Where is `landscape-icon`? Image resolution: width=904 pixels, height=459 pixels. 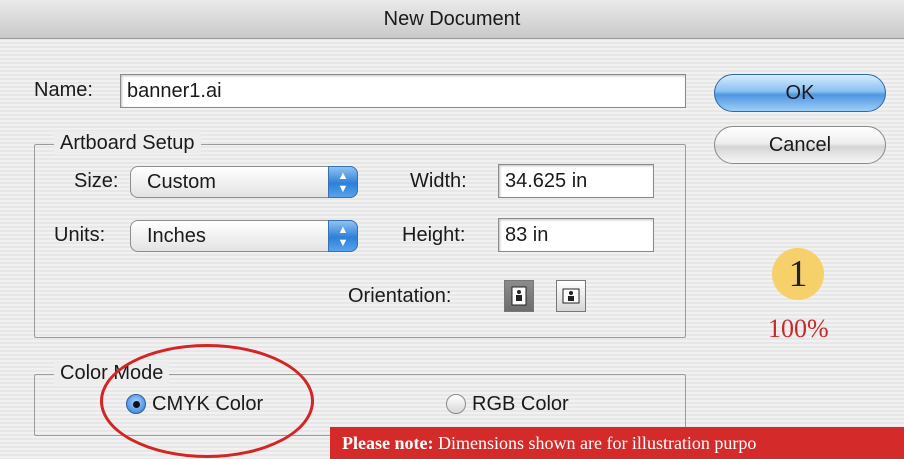 landscape-icon is located at coordinates (571, 296).